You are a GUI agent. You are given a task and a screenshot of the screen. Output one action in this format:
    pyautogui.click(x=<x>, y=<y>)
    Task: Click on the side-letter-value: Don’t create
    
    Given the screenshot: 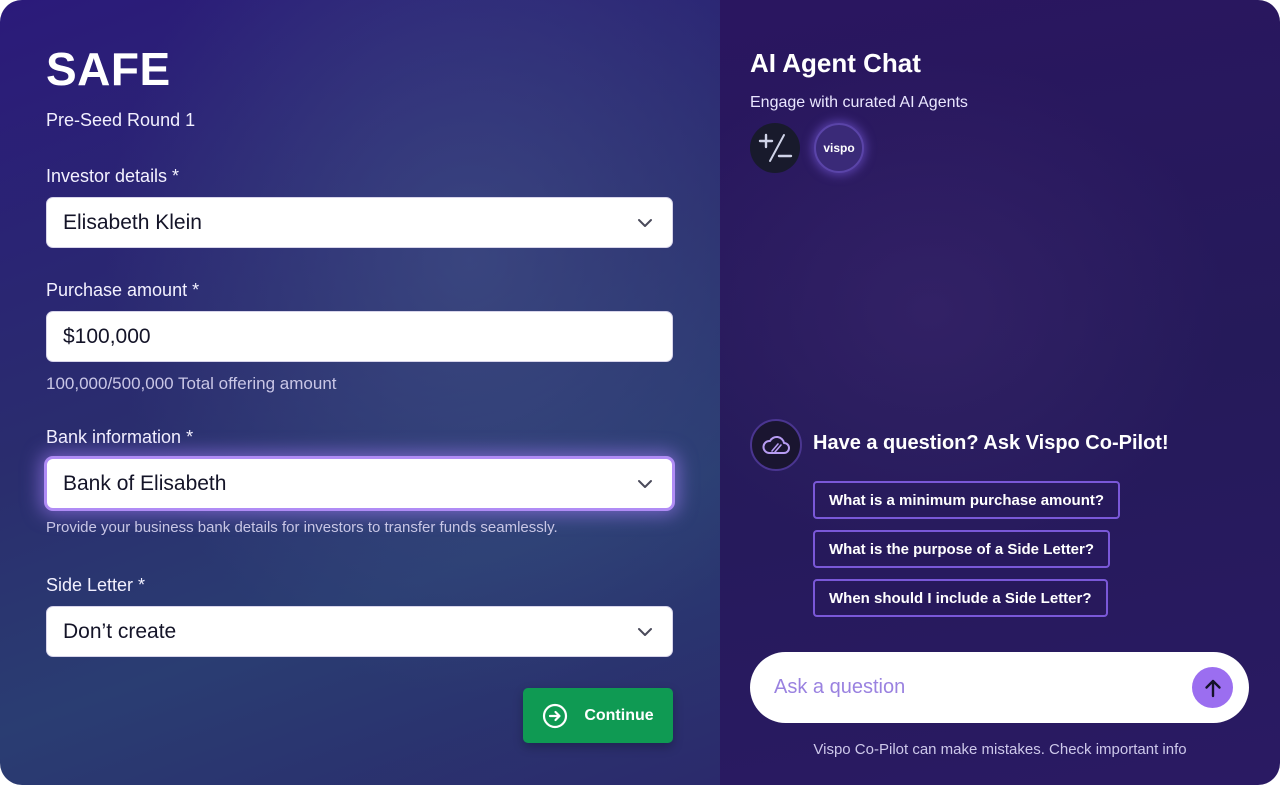 What is the action you would take?
    pyautogui.click(x=120, y=631)
    